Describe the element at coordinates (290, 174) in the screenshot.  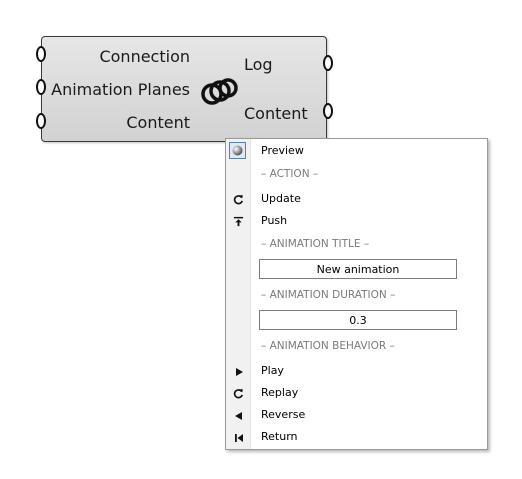
I see `section-header-action: – ACTION –` at that location.